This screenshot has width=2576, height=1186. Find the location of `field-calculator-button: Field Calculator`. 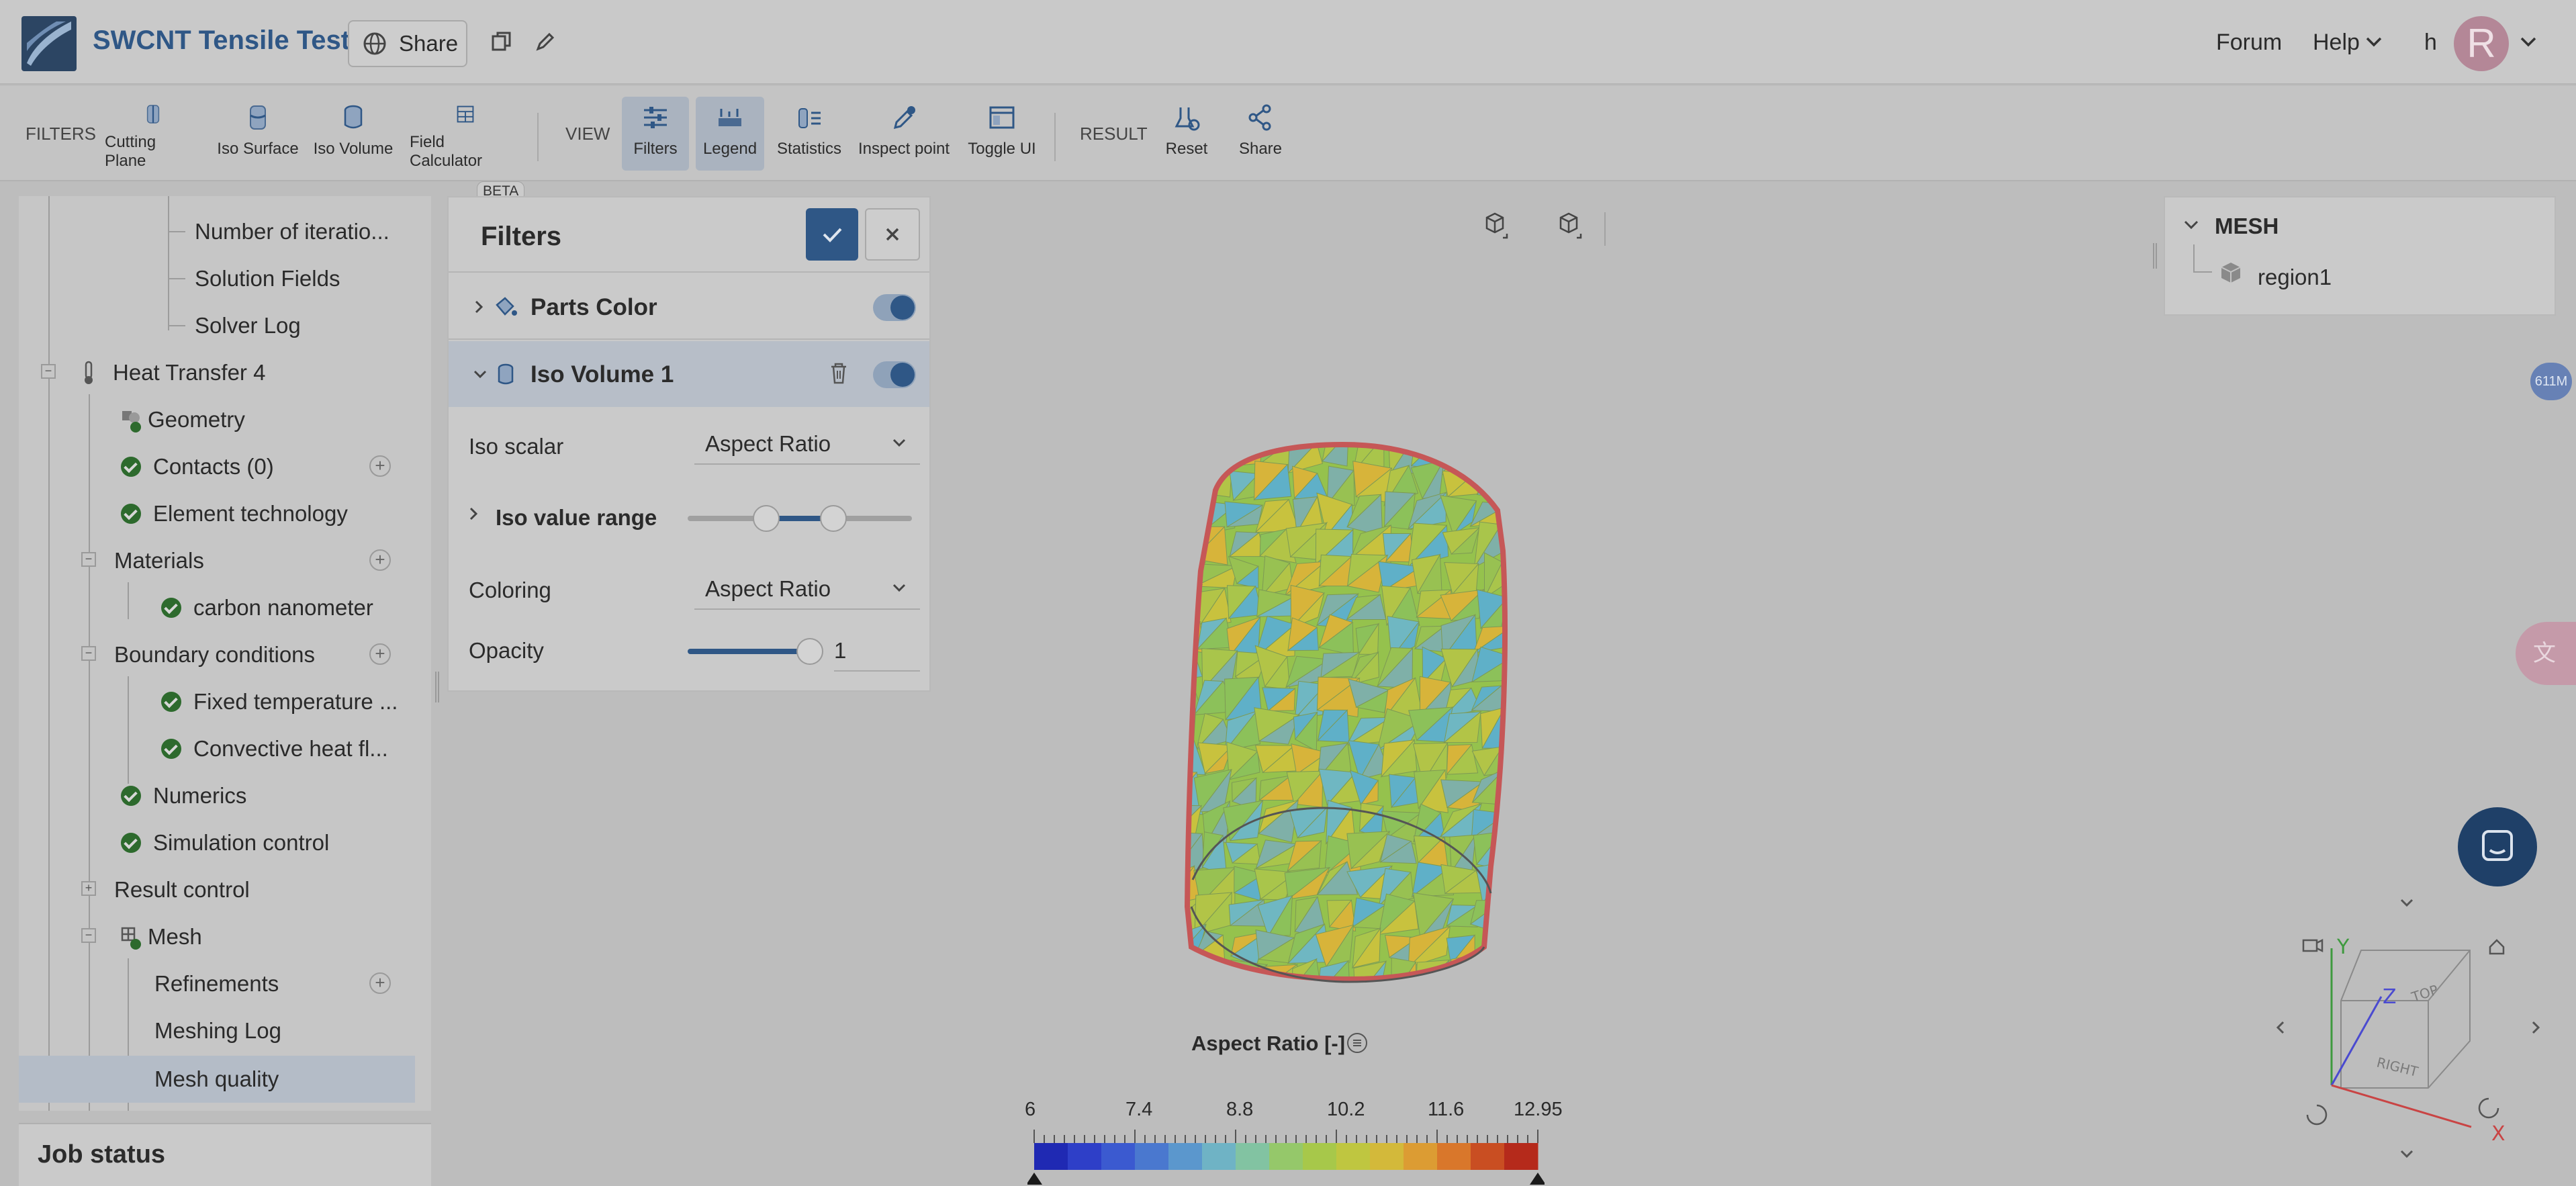

field-calculator-button: Field Calculator is located at coordinates (465, 134).